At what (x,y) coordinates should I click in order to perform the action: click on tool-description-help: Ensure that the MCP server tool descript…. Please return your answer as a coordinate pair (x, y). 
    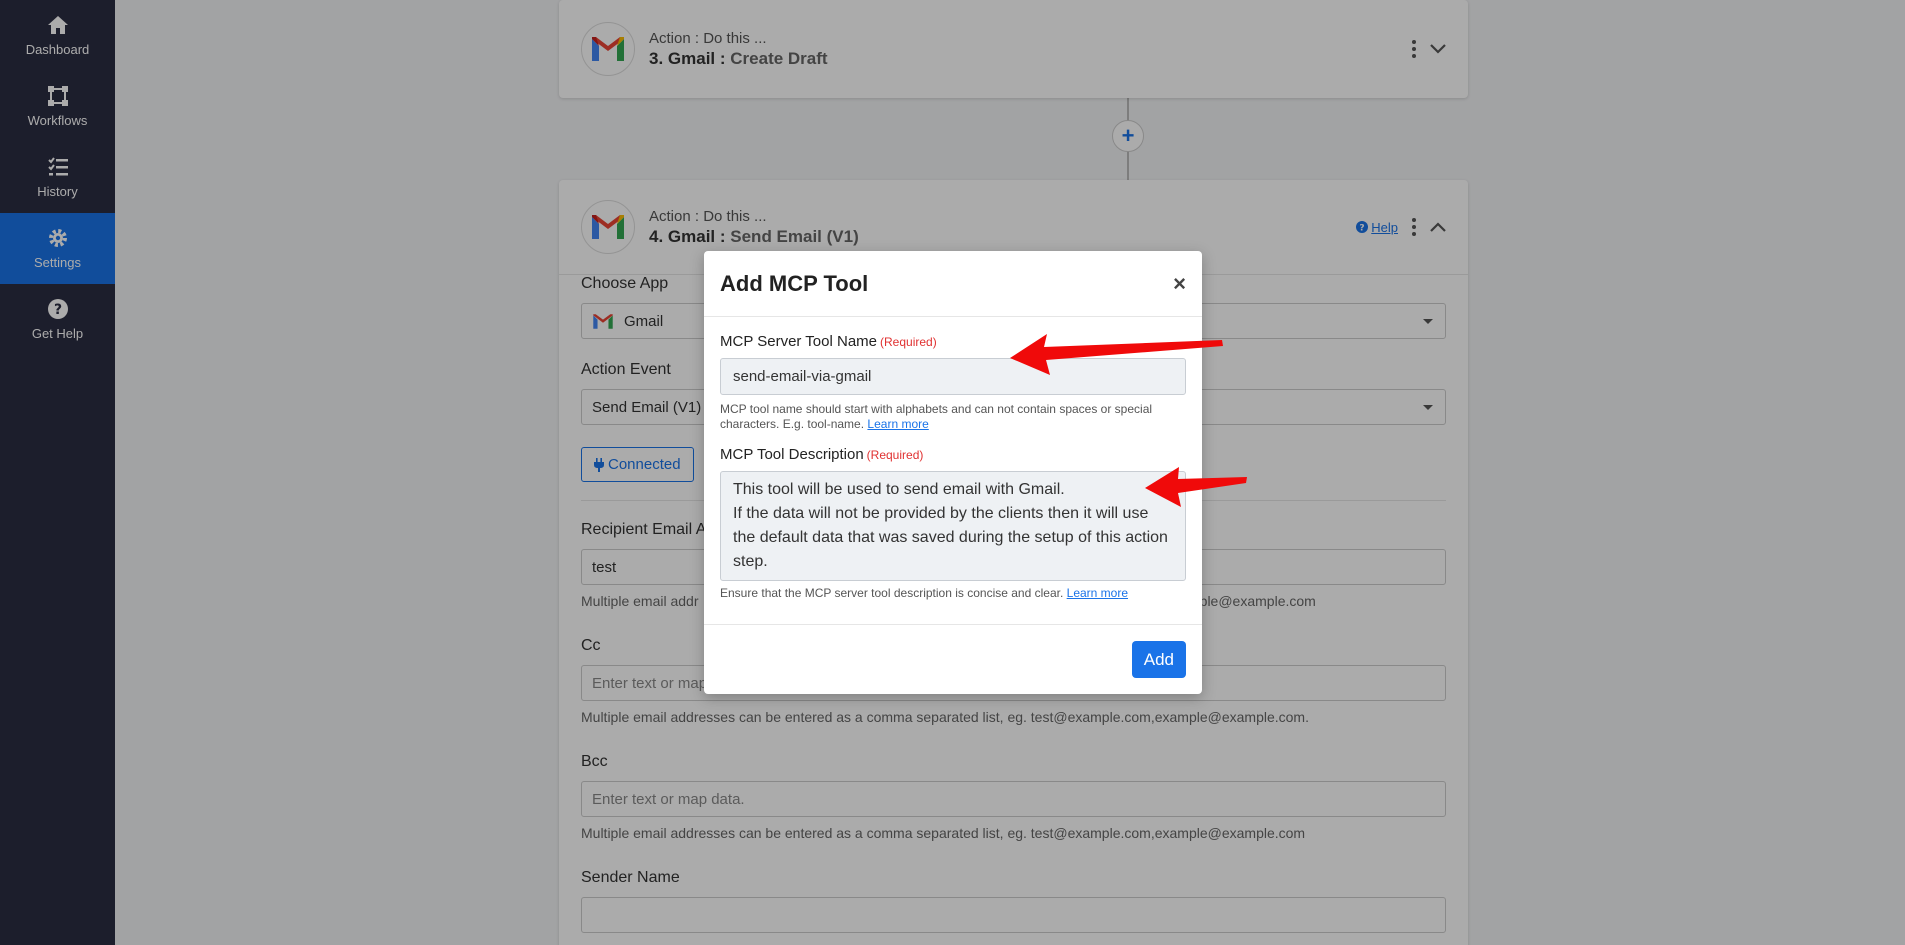
    Looking at the image, I should click on (924, 593).